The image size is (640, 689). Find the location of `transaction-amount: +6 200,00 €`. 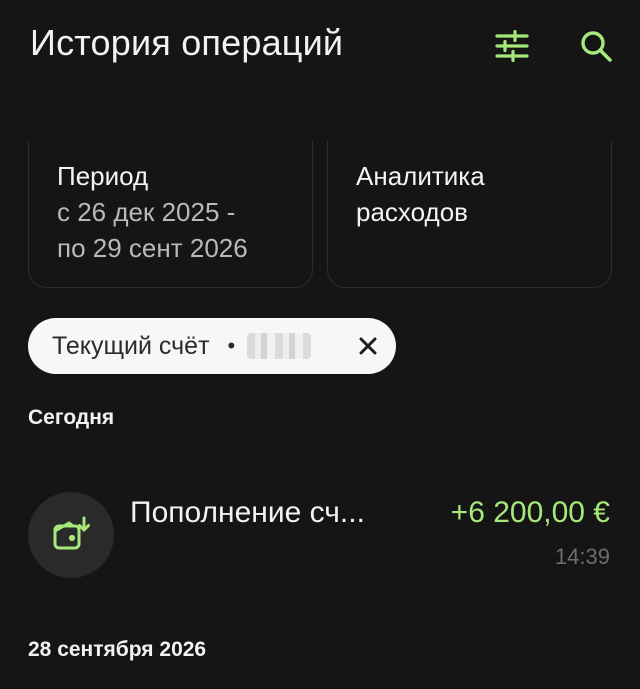

transaction-amount: +6 200,00 € is located at coordinates (530, 512).